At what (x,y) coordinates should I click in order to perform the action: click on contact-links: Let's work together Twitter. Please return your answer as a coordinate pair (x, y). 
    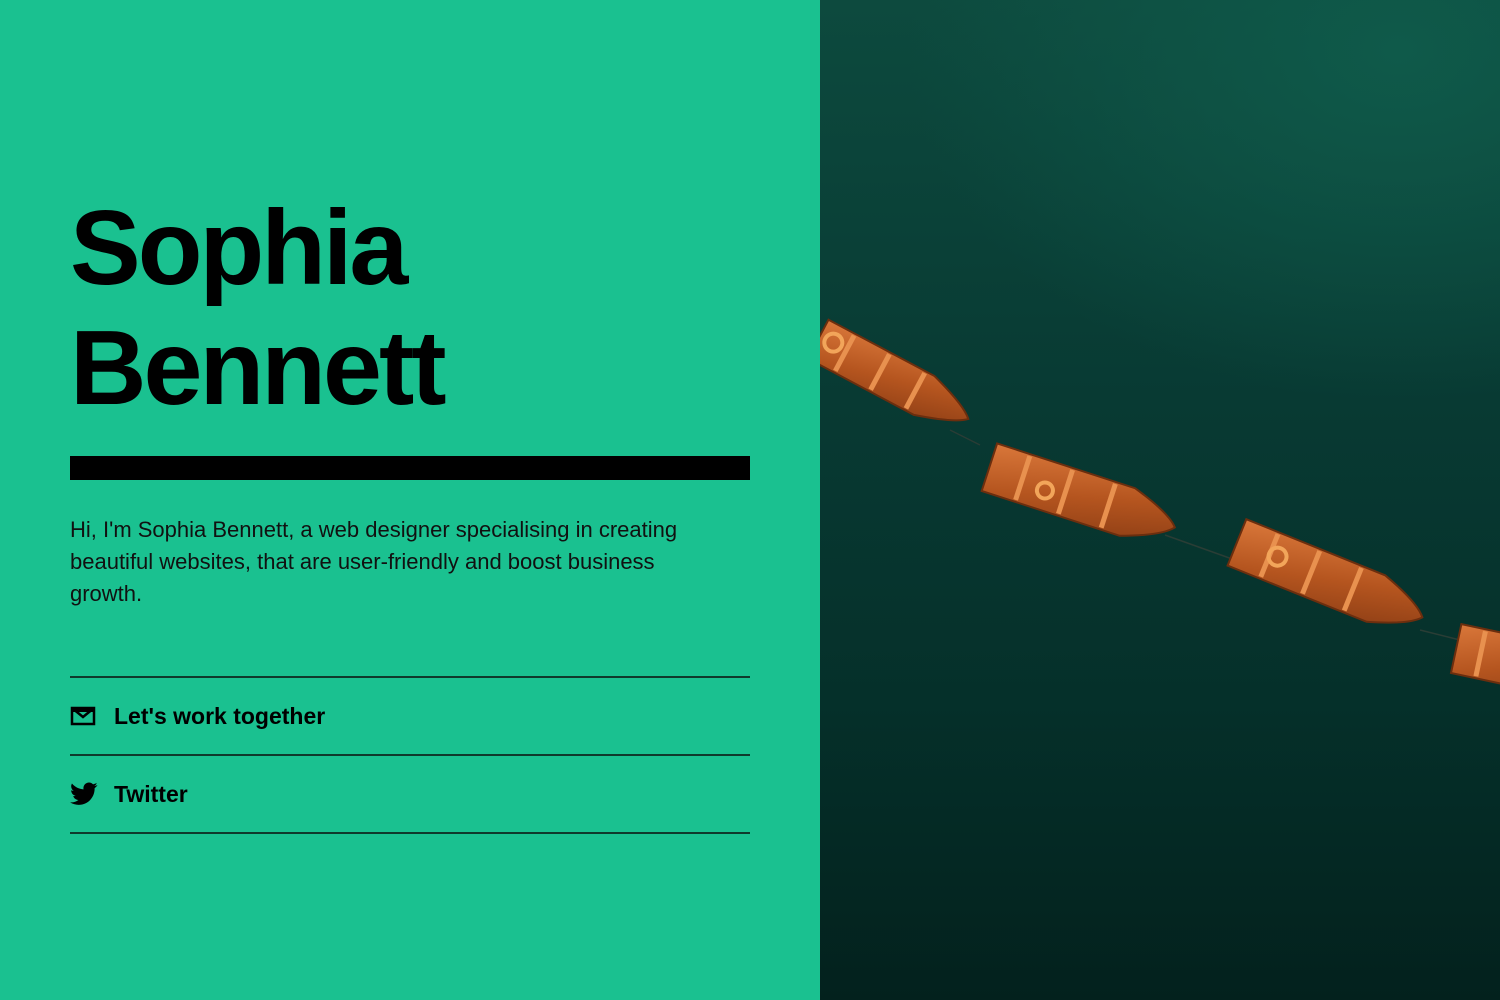
    Looking at the image, I should click on (410, 755).